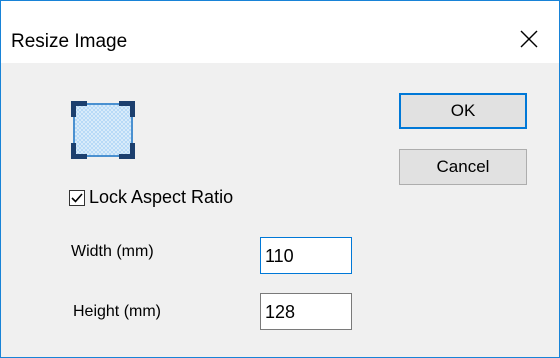 This screenshot has width=560, height=358. Describe the element at coordinates (161, 197) in the screenshot. I see `lock-aspect-ratio-label: Lock Aspect Ratio` at that location.